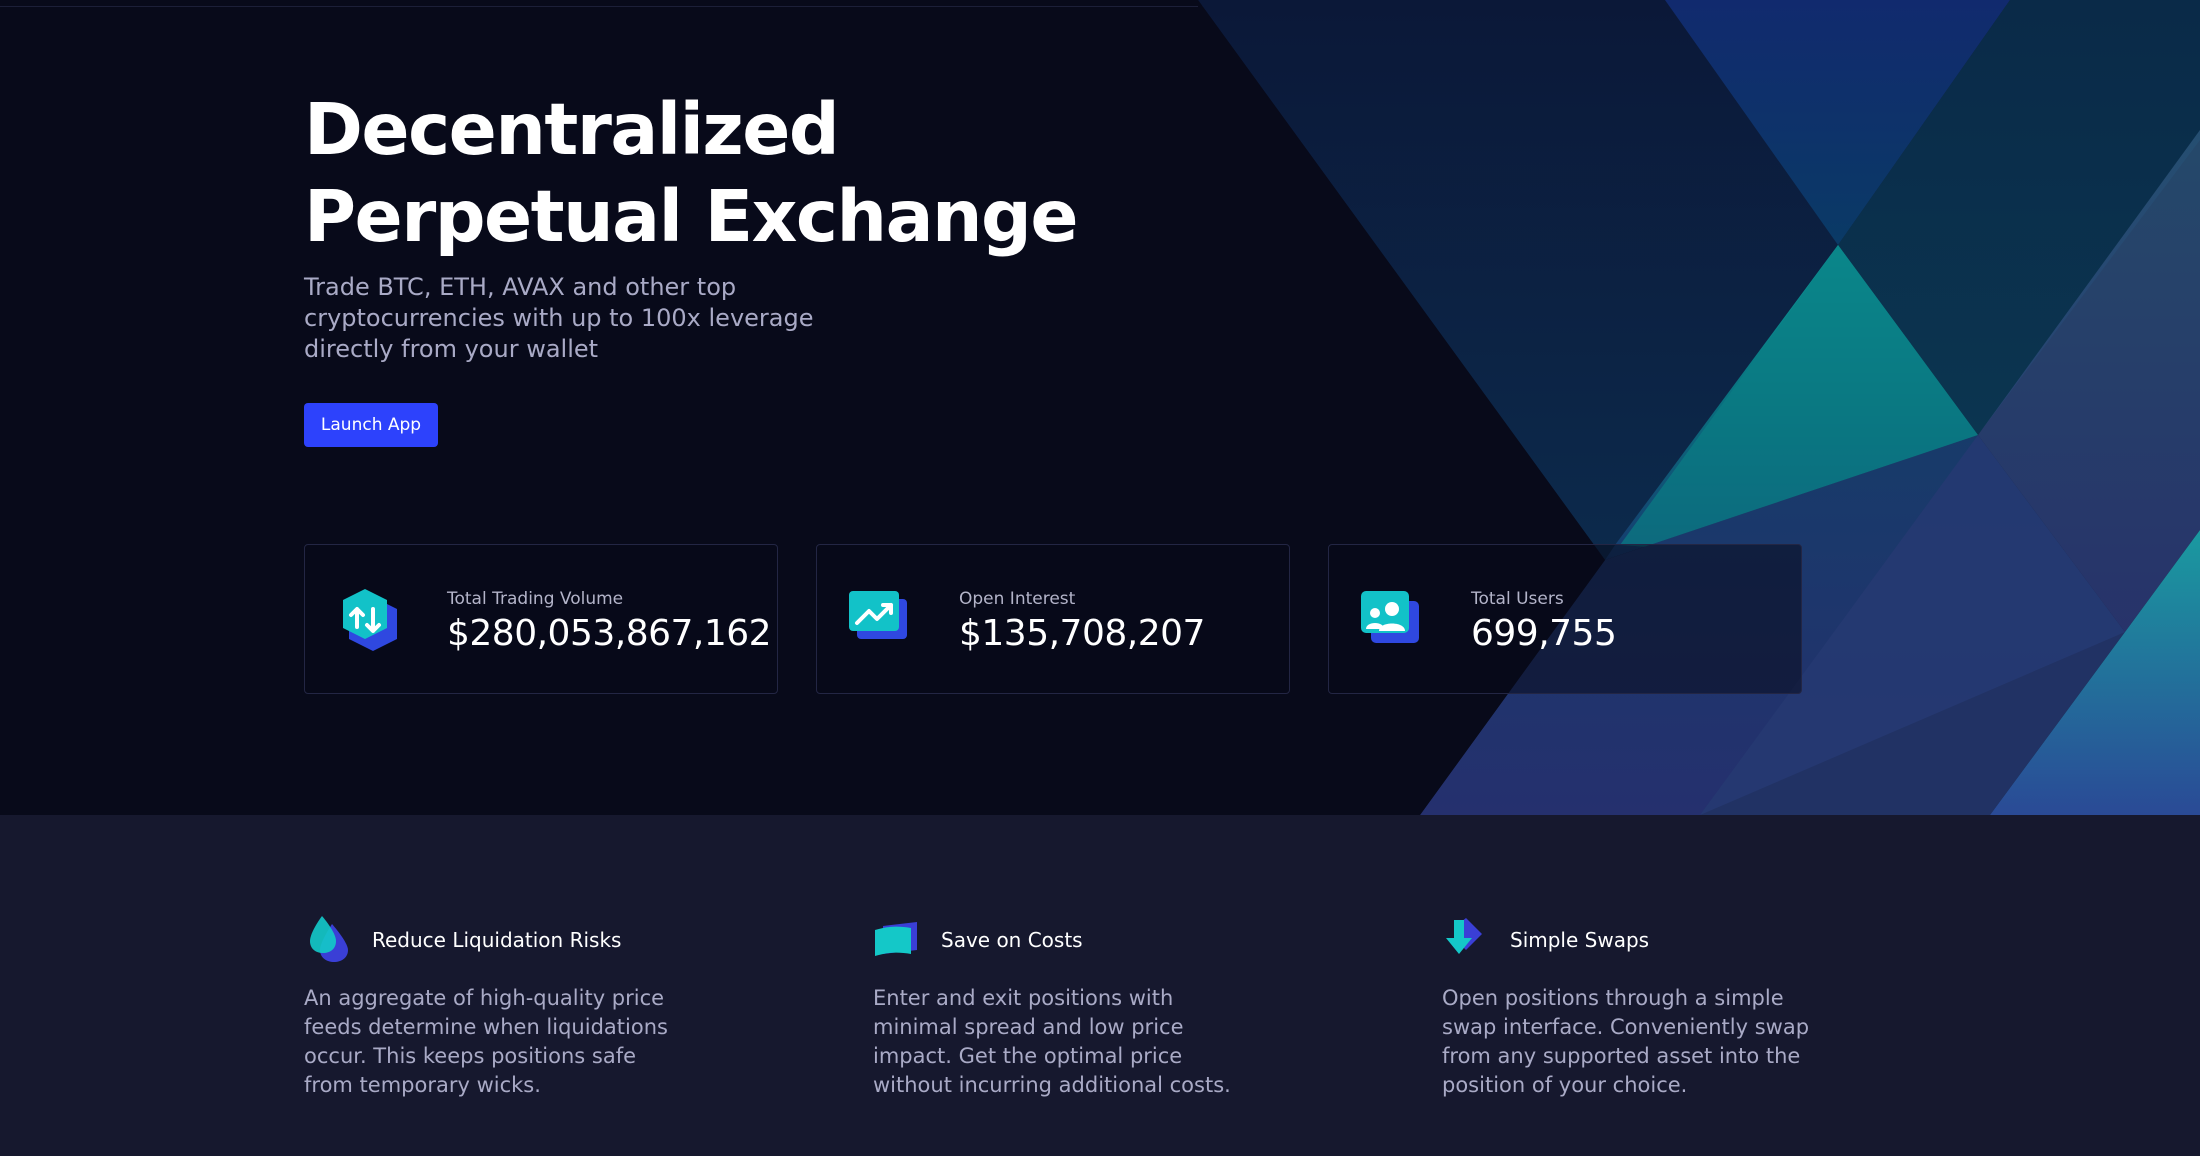  Describe the element at coordinates (497, 940) in the screenshot. I see `feature-title: Reduce Liquidation Risks` at that location.